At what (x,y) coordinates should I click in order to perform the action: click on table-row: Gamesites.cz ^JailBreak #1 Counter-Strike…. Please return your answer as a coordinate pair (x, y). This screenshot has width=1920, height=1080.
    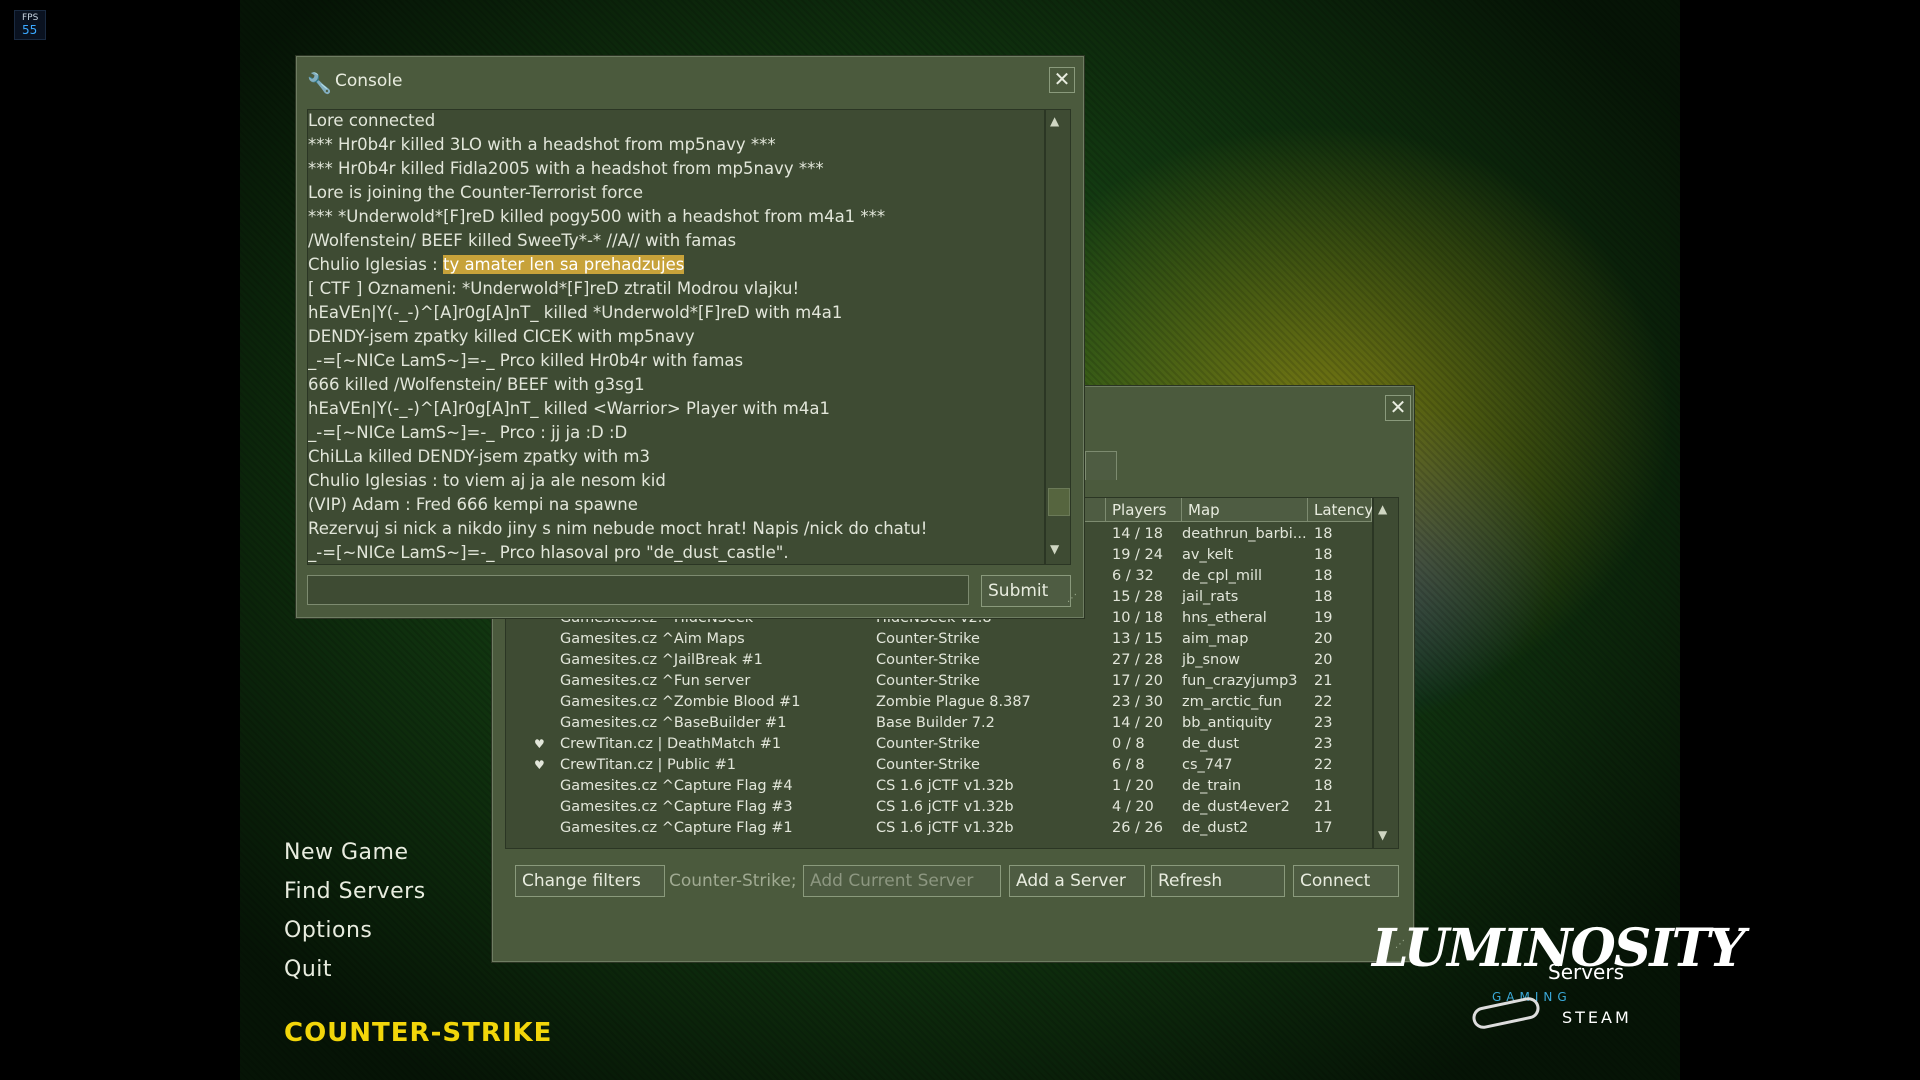
    Looking at the image, I should click on (939, 660).